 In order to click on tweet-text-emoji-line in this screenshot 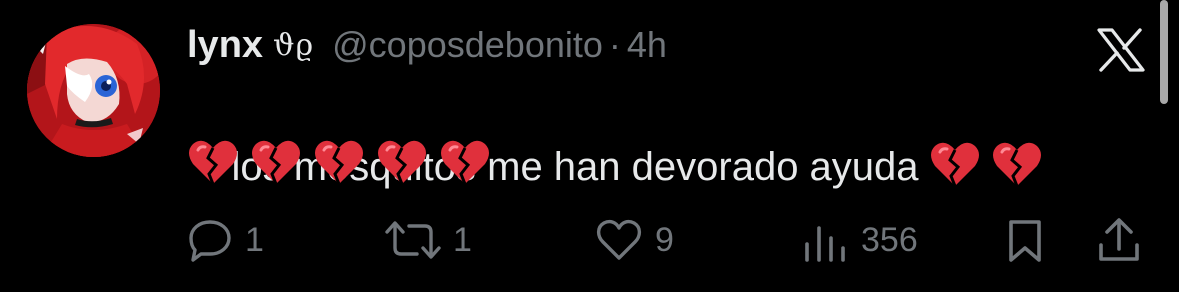, I will do `click(344, 162)`.